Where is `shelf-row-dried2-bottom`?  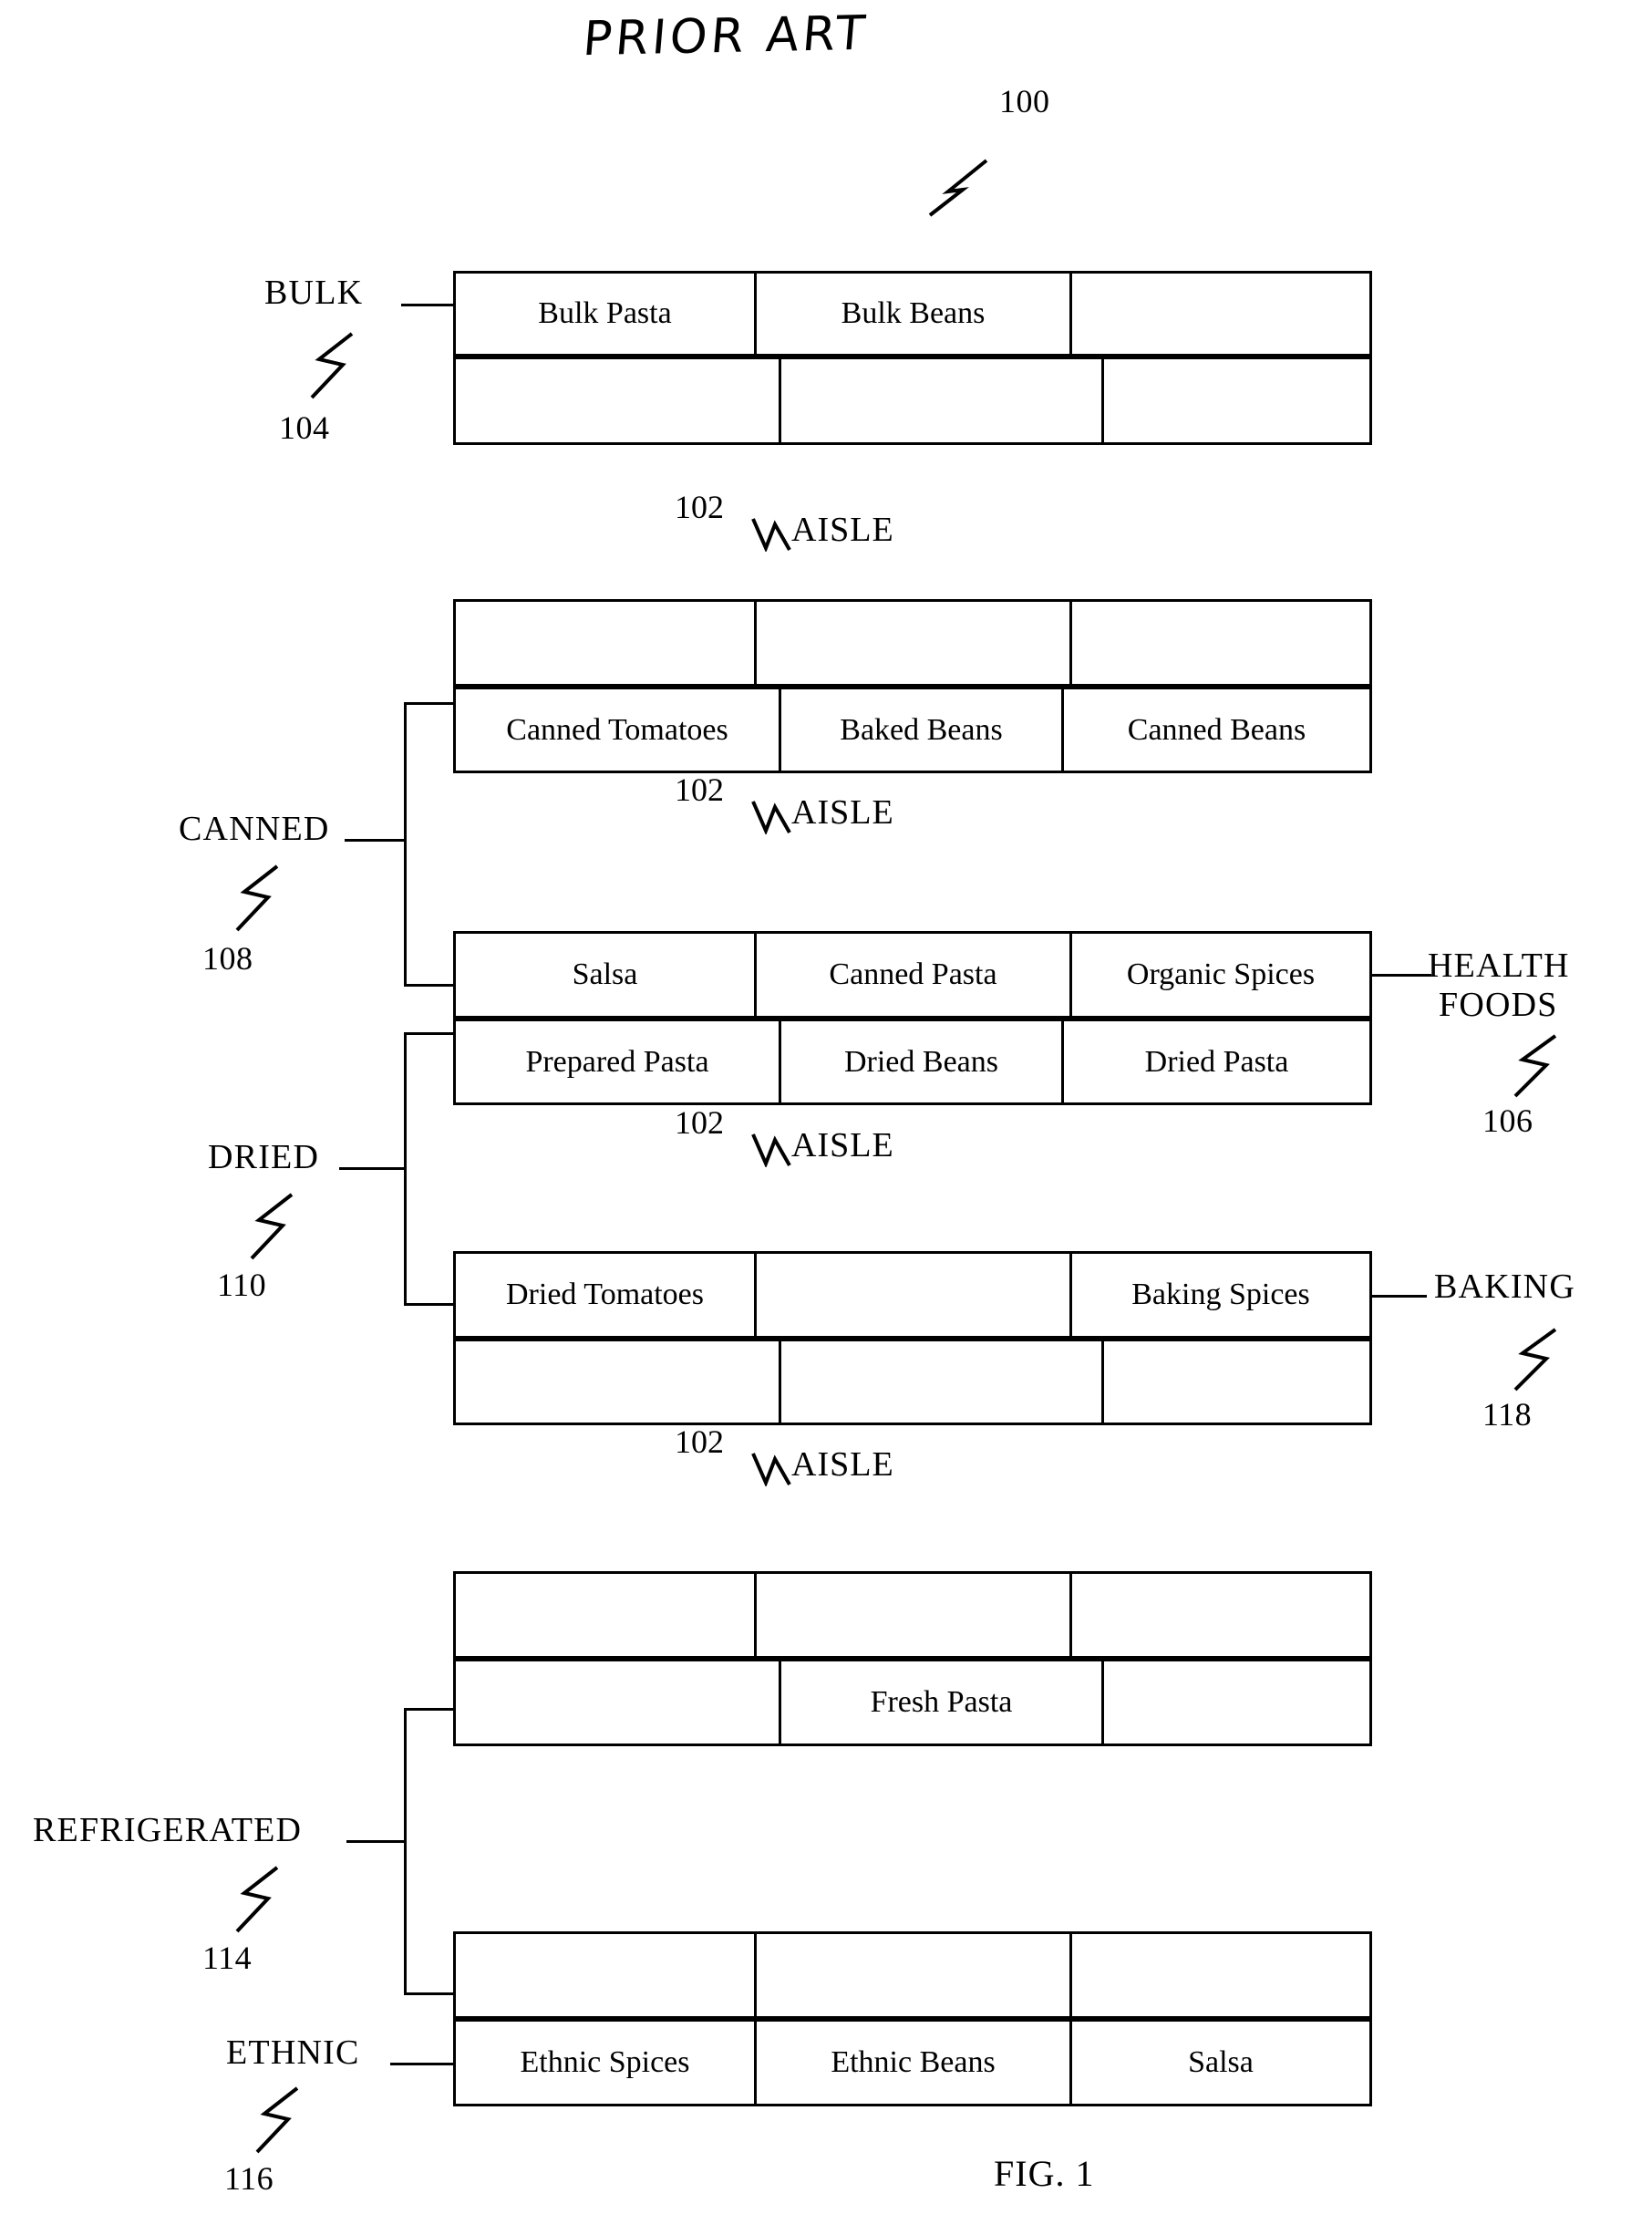
shelf-row-dried2-bottom is located at coordinates (912, 1382).